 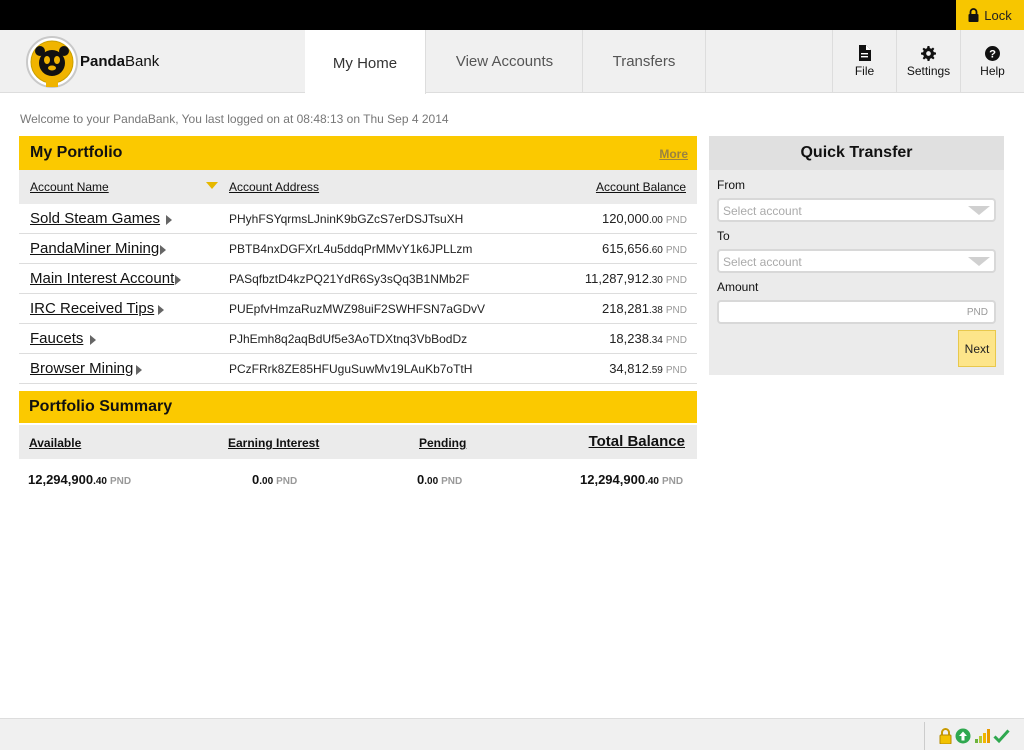 I want to click on to-account-select: Select account, so click(x=856, y=261).